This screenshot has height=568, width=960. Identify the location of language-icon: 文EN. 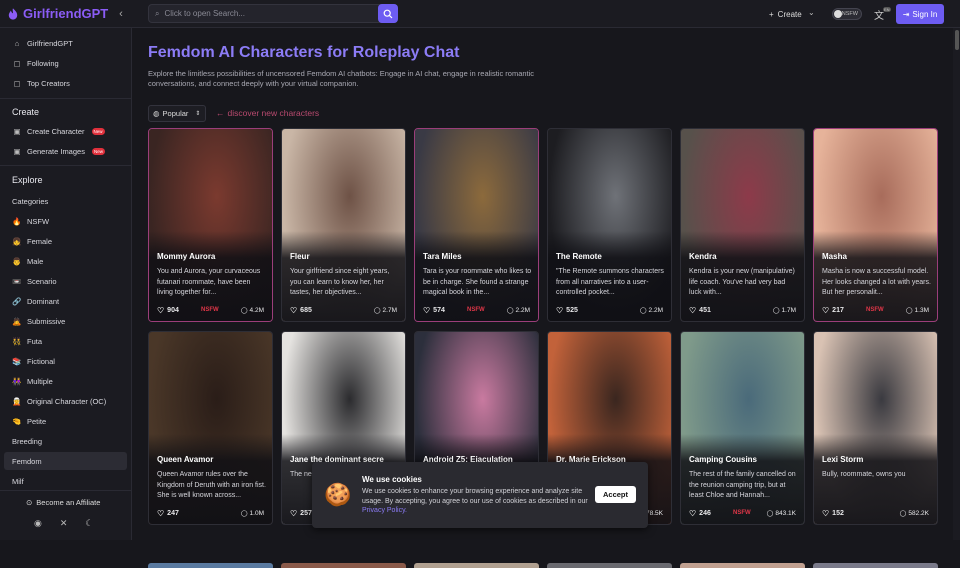
(883, 14).